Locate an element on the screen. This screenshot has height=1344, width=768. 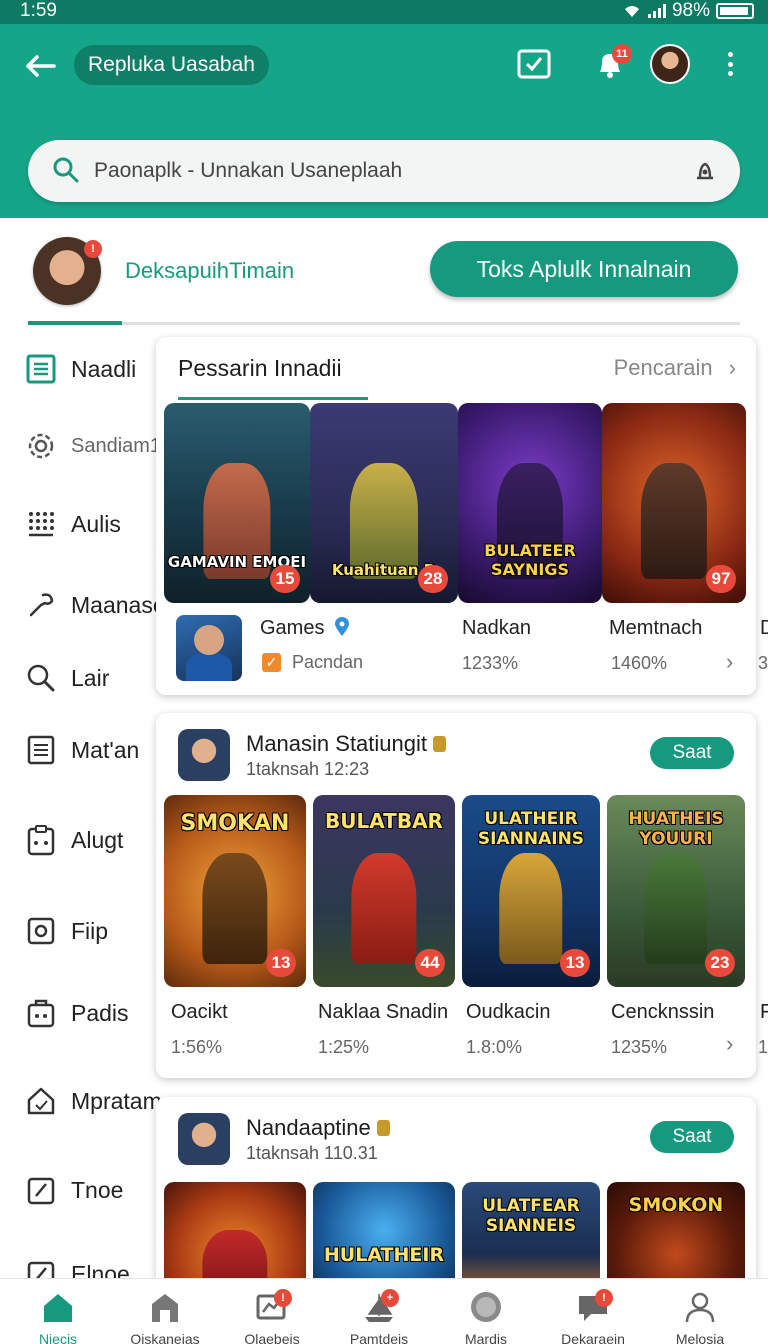
signal-icon is located at coordinates (656, 11).